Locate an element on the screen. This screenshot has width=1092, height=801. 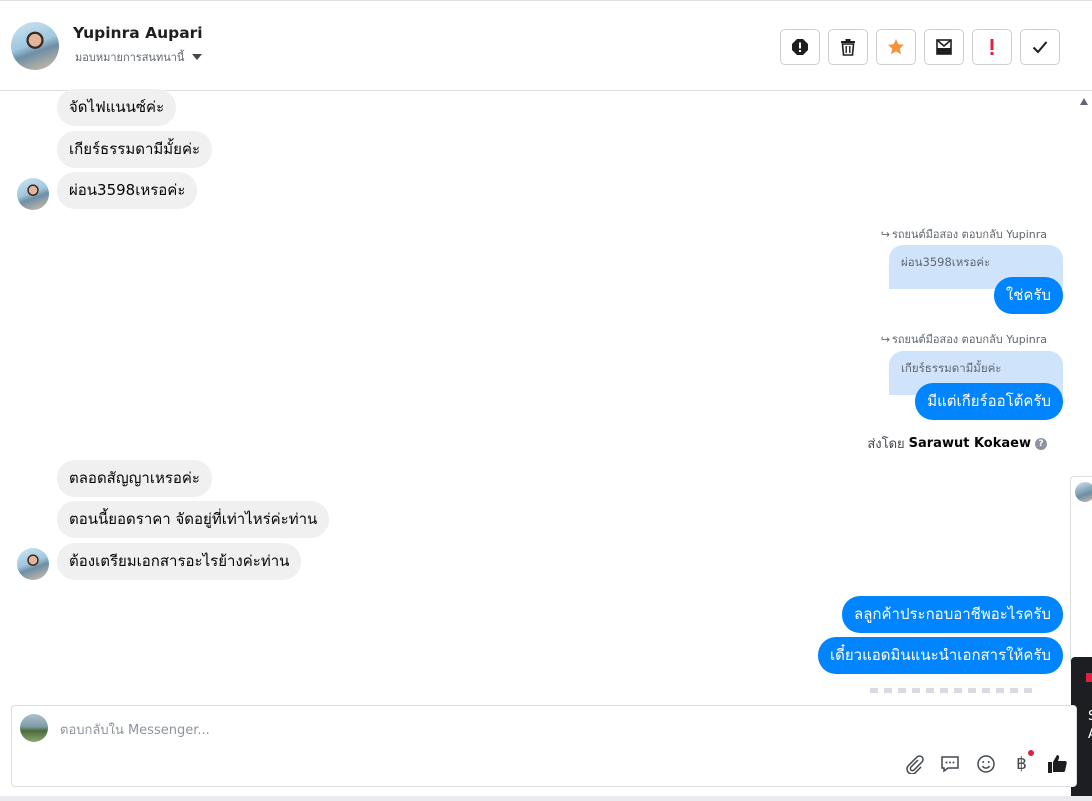
incoming-message: ตอนนี้ยอดราคา จัดอยู่ที่เท่าไหร่ค่ะท่าน is located at coordinates (193, 519).